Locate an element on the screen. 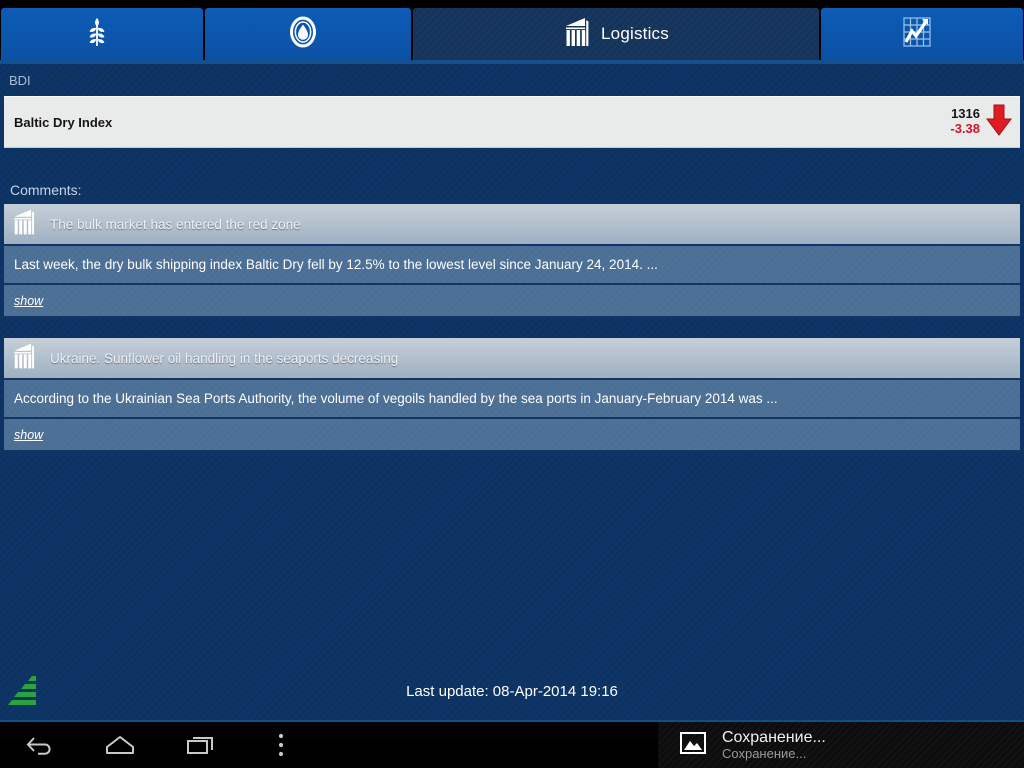  line-chart-icon is located at coordinates (917, 34).